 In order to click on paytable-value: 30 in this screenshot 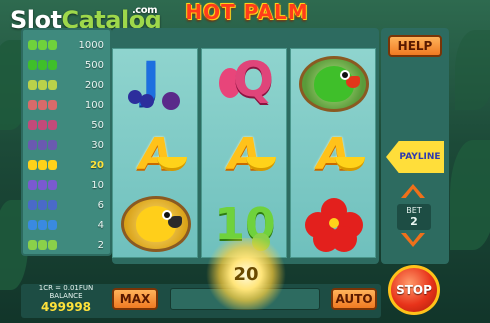, I will do `click(97, 145)`.